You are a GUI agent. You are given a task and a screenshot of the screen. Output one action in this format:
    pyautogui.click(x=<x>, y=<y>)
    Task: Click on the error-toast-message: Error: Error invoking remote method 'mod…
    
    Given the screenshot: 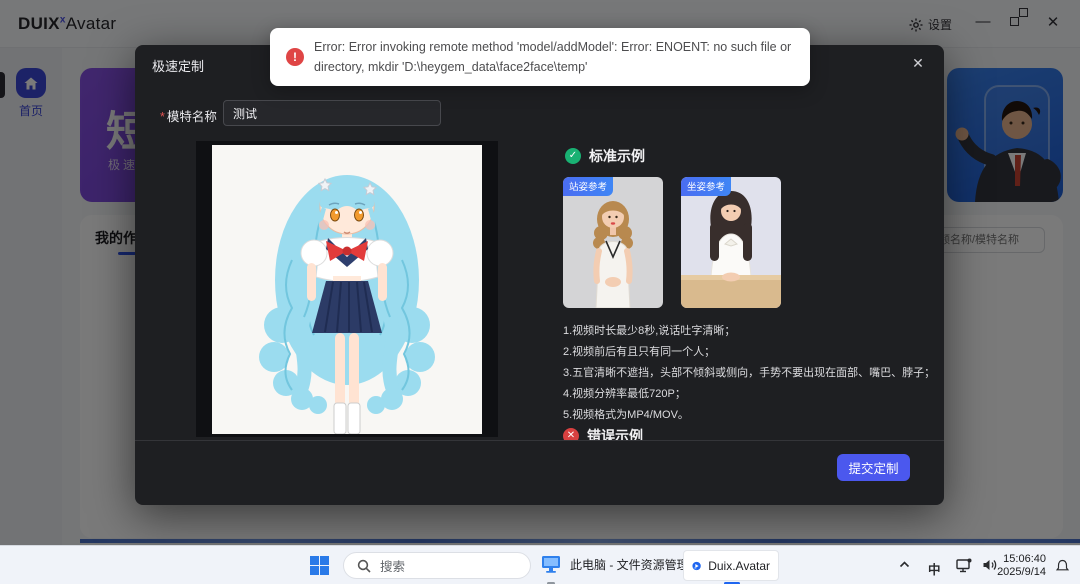 What is the action you would take?
    pyautogui.click(x=553, y=57)
    